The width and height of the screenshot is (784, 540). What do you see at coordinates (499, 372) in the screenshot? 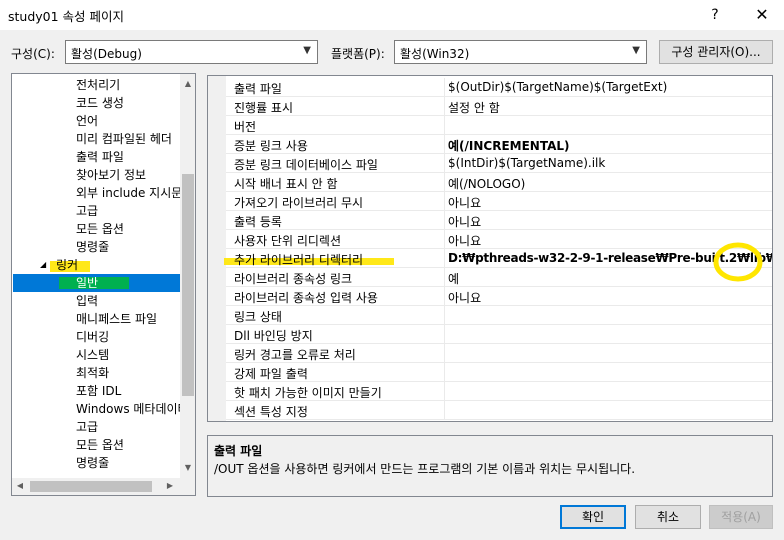
I see `property-row: 강제 파일 출력` at bounding box center [499, 372].